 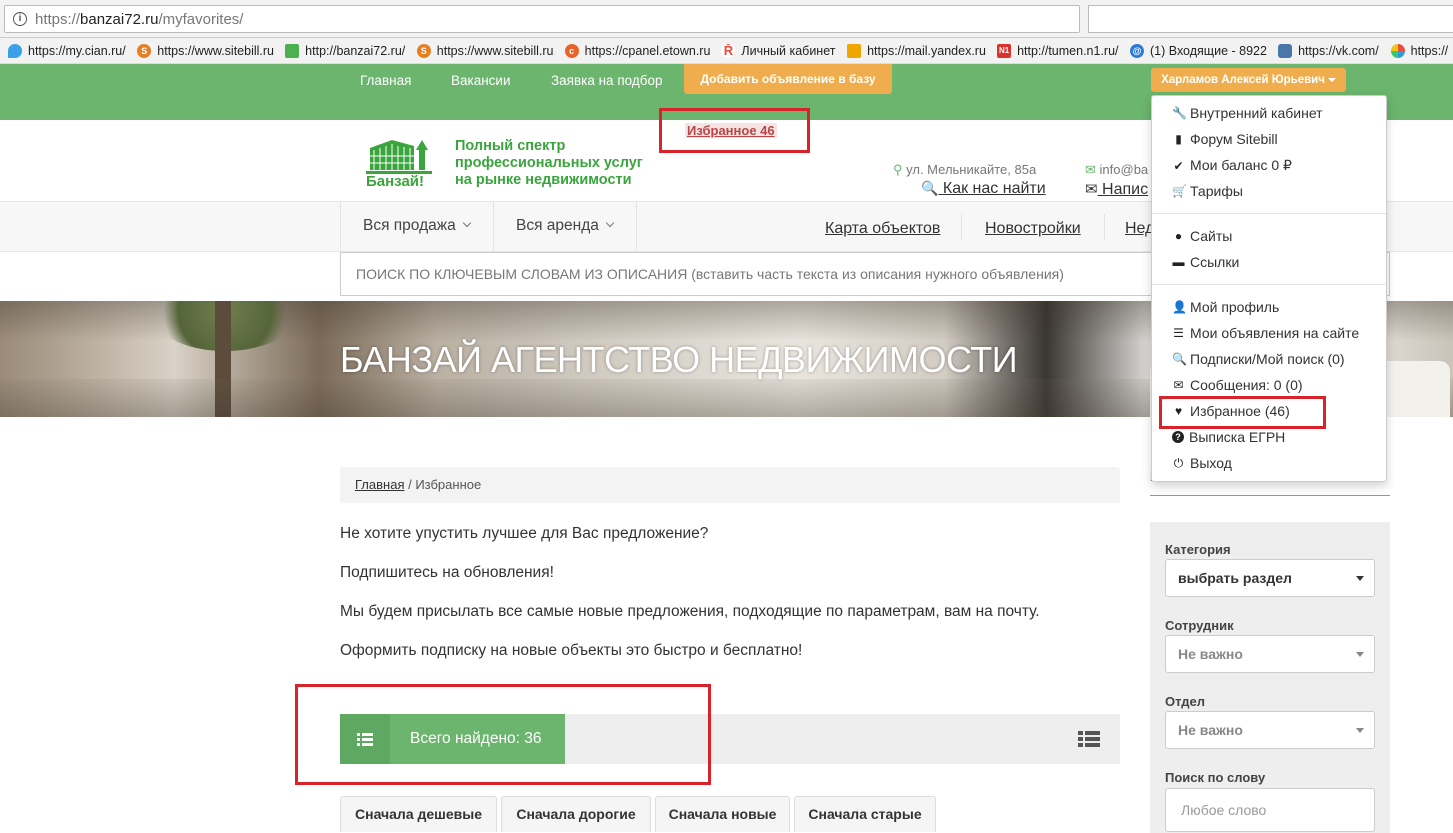 What do you see at coordinates (914, 50) in the screenshot?
I see `bookmark-item: https://mail.yandex.ru` at bounding box center [914, 50].